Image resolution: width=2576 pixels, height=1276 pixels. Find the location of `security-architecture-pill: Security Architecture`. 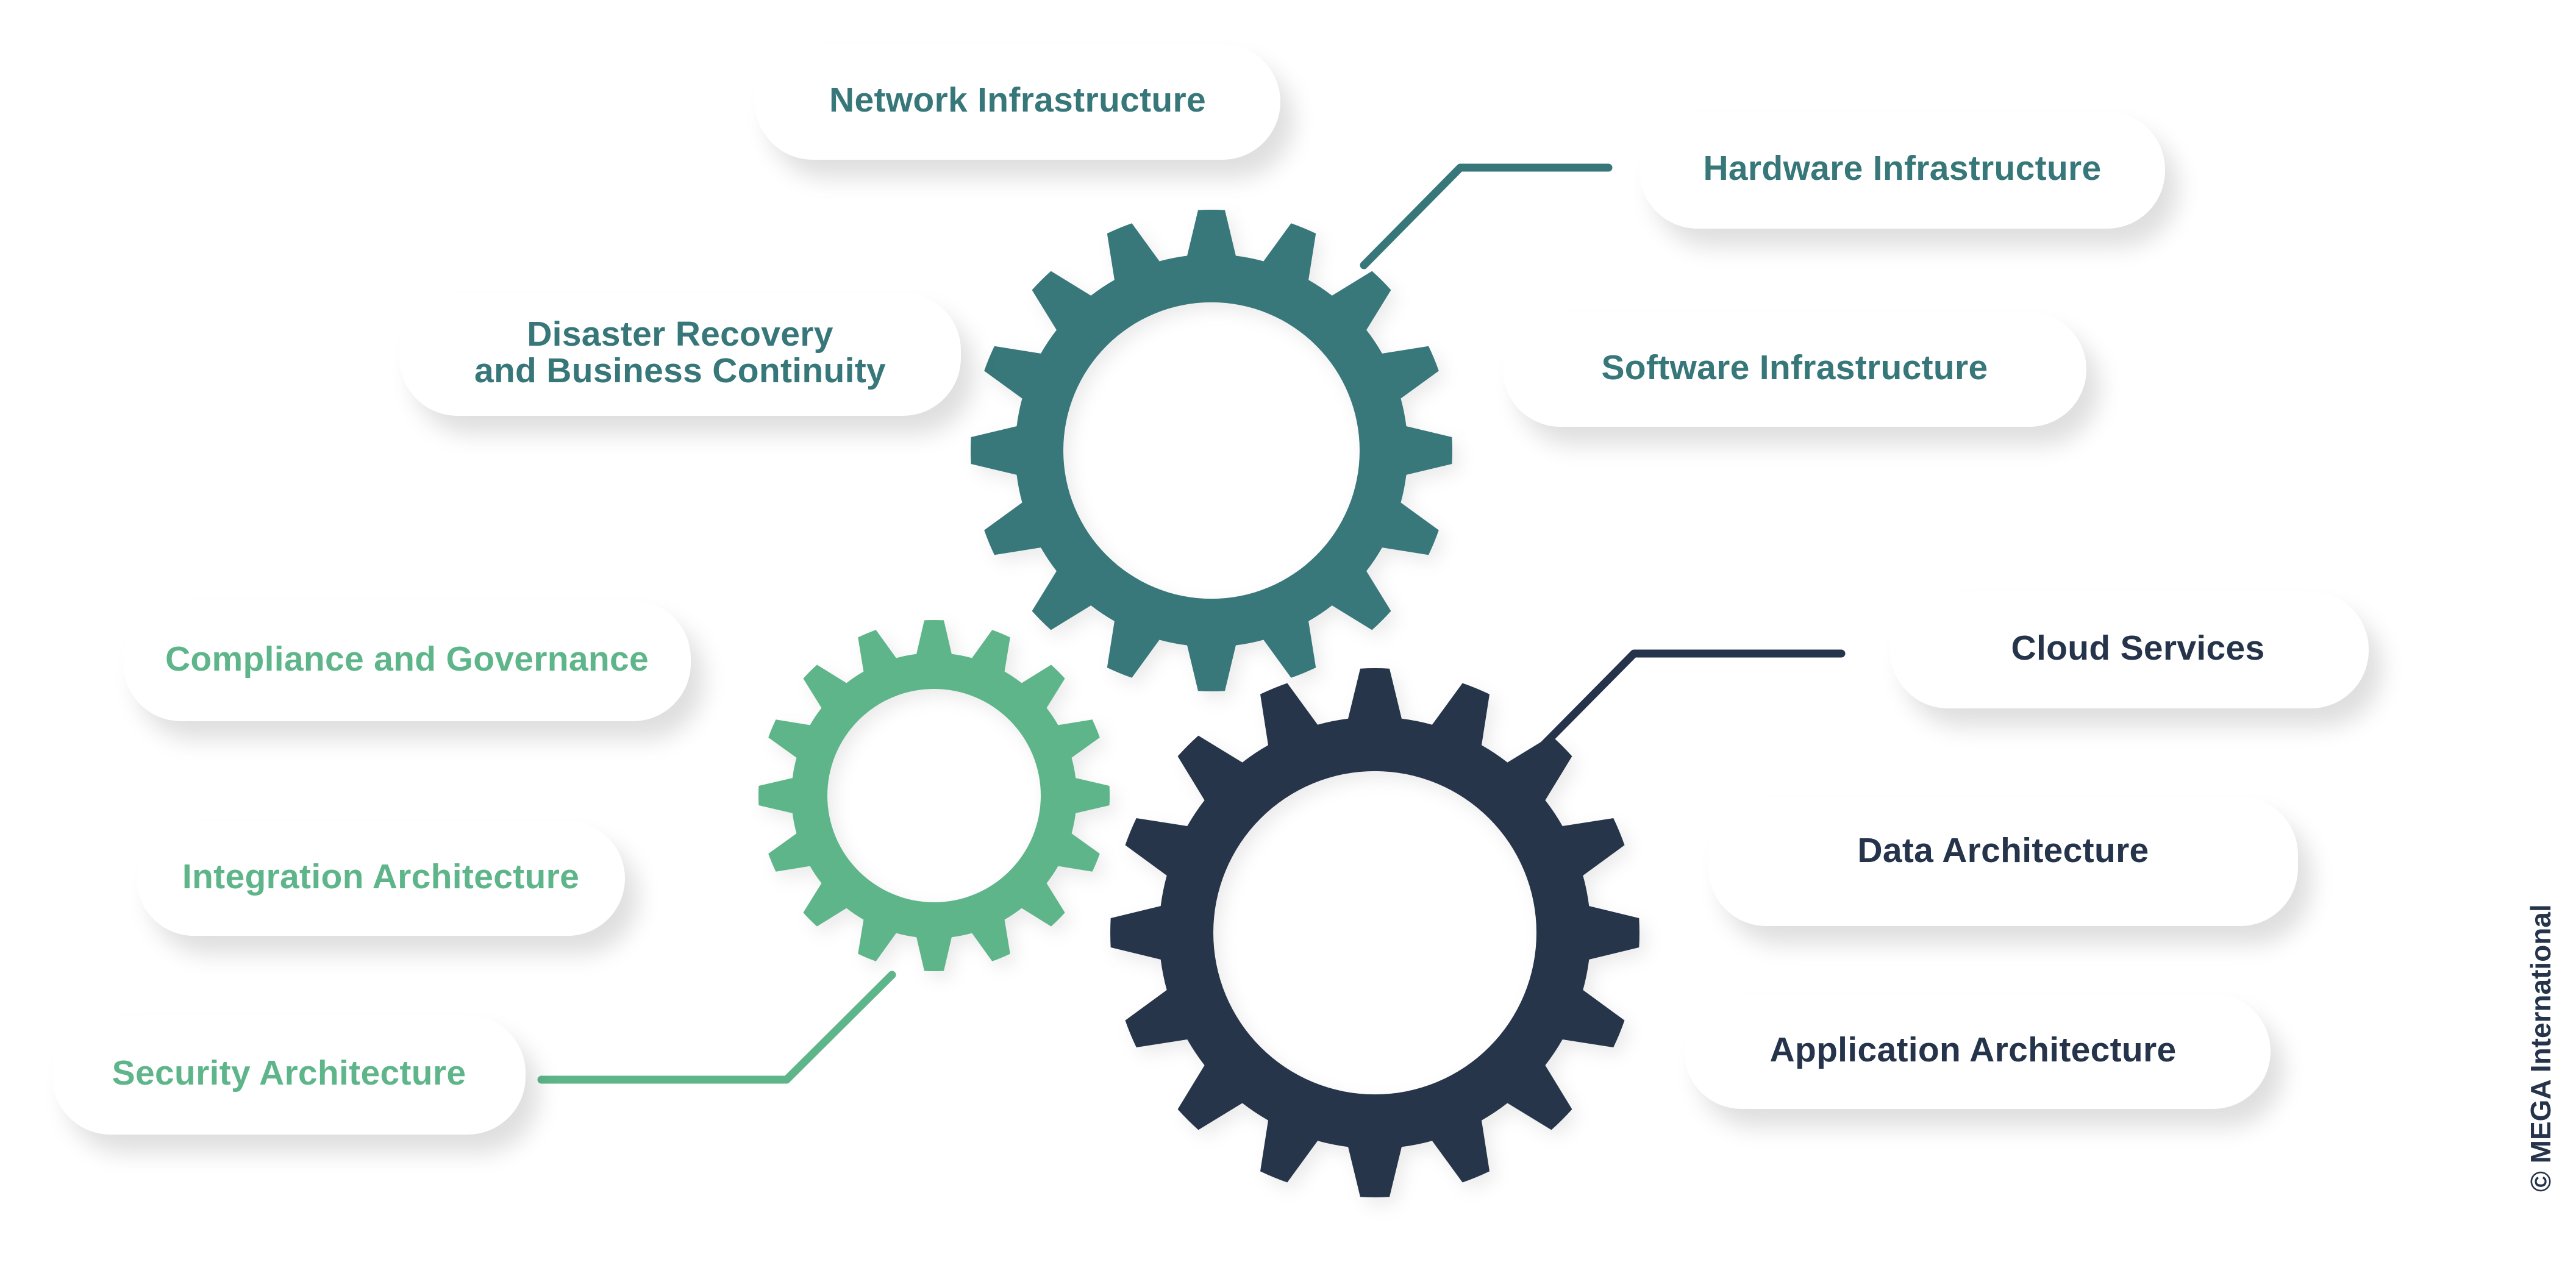

security-architecture-pill: Security Architecture is located at coordinates (289, 1075).